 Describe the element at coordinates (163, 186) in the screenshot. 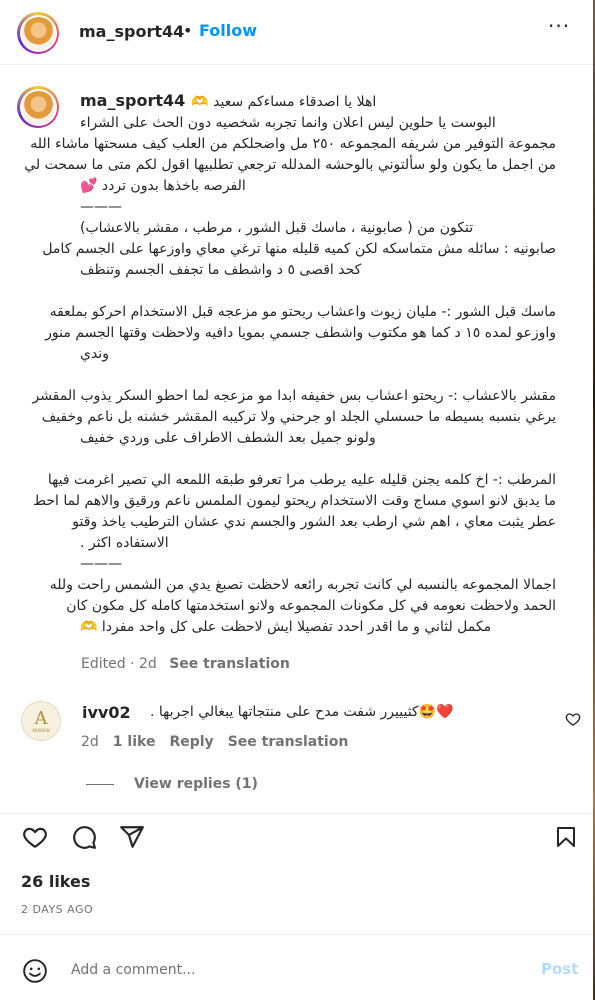

I see `caption-line: الفرصه باخذها بدون تردد 💕` at that location.